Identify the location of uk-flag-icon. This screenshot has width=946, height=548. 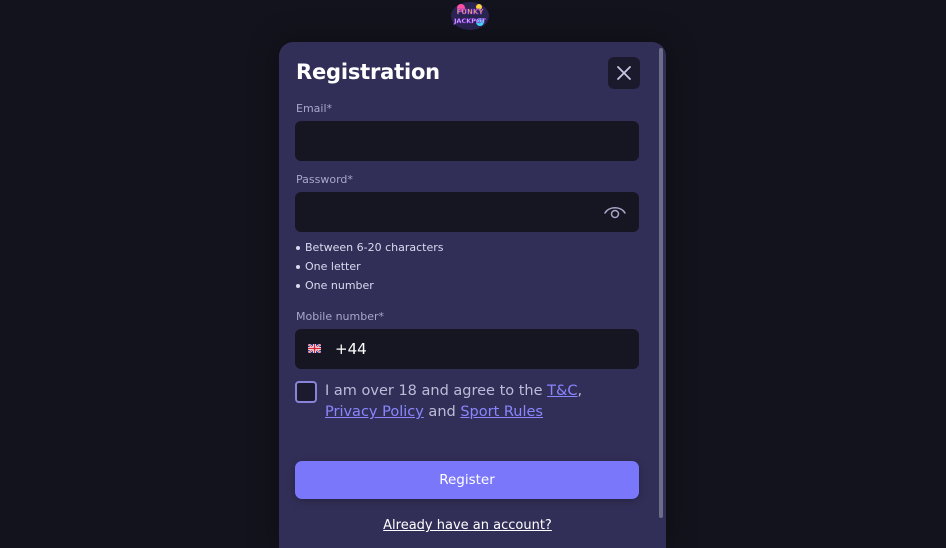
(314, 348).